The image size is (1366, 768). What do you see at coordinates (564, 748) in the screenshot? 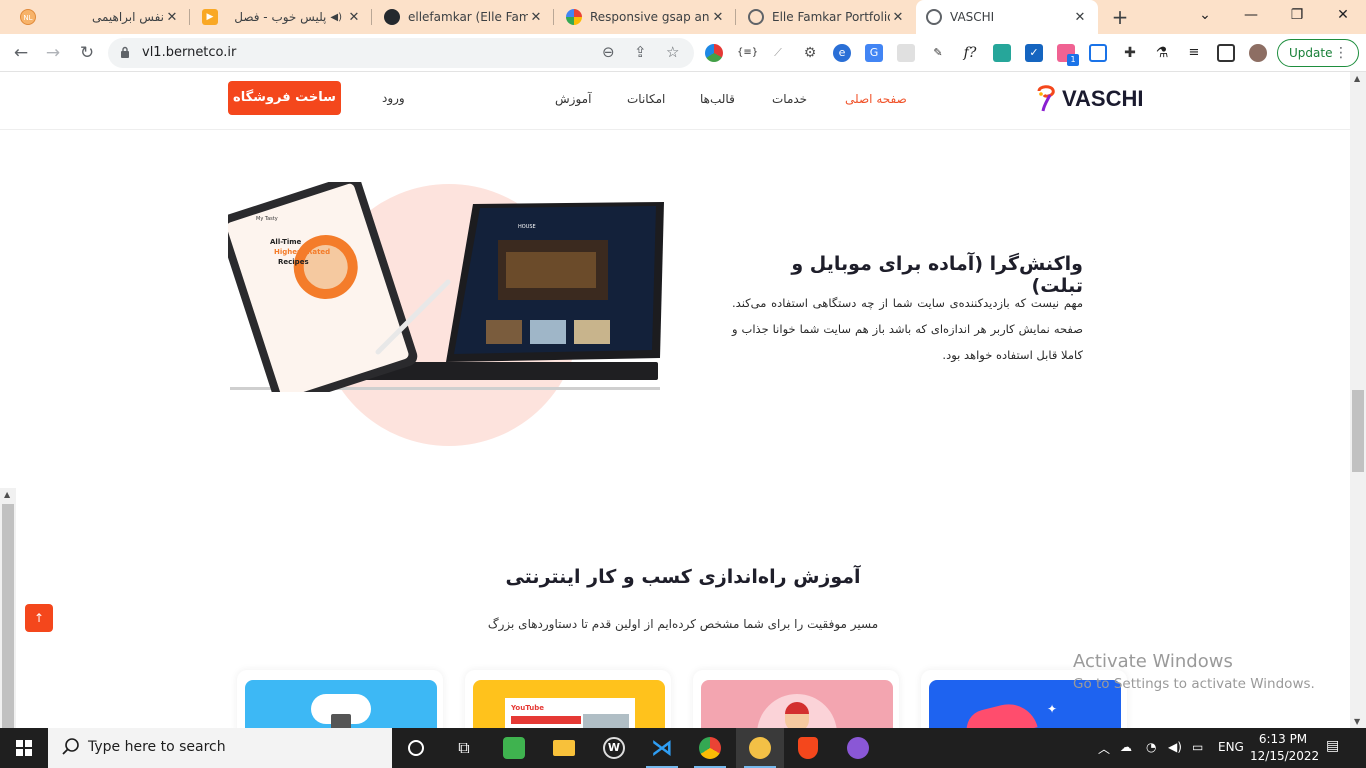
I see `file-explorer-icon` at bounding box center [564, 748].